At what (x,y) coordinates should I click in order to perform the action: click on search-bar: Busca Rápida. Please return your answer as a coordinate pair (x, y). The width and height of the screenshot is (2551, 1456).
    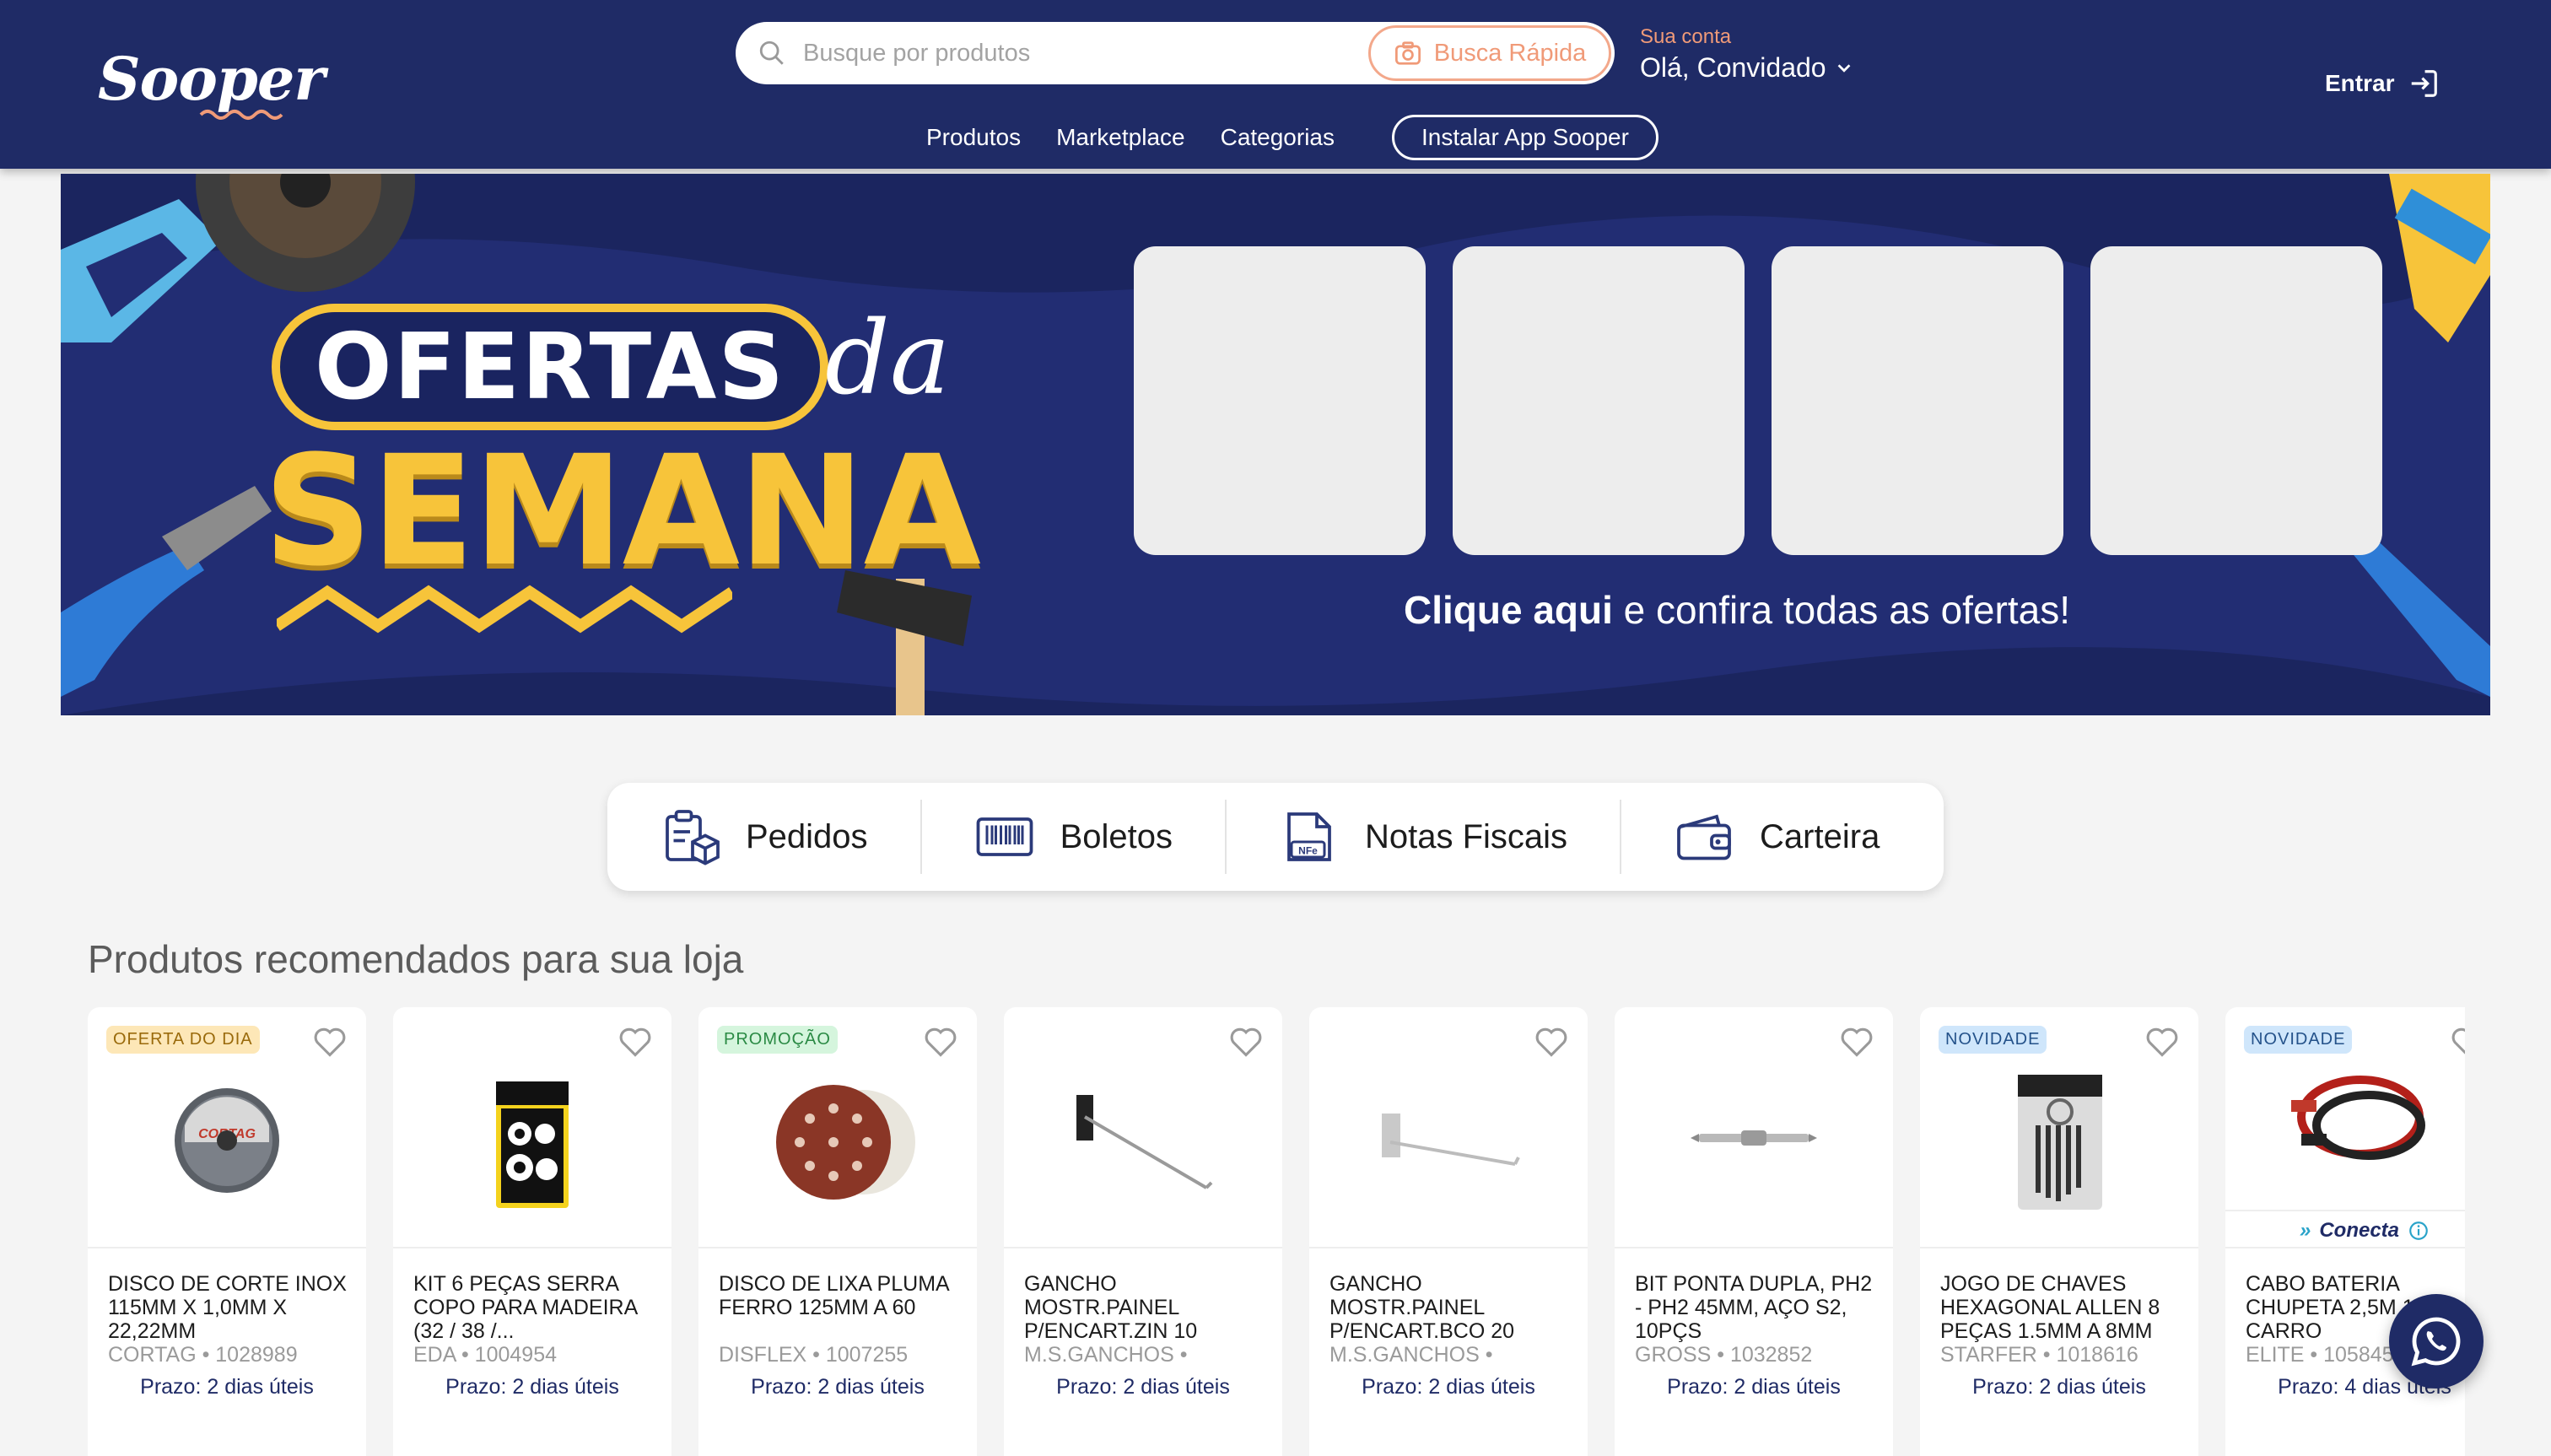
    Looking at the image, I should click on (1175, 53).